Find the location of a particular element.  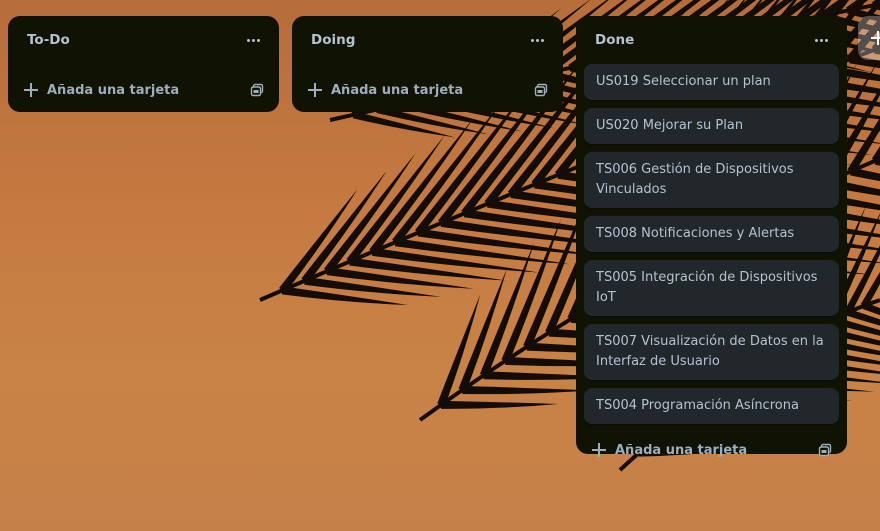

list-todo: To-Do Añada una tarjeta is located at coordinates (143, 64).